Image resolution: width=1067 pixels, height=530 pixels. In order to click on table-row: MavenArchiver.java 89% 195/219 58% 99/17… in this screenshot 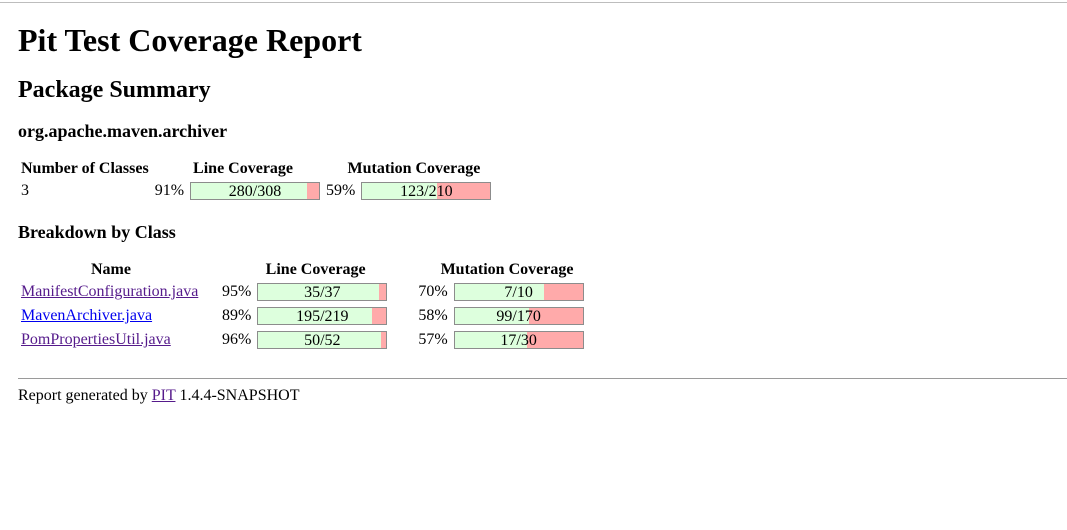, I will do `click(302, 316)`.